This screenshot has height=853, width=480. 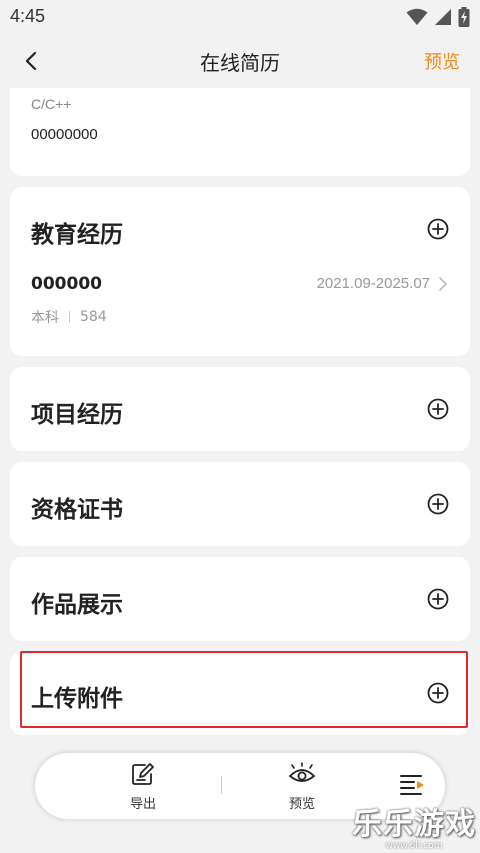 What do you see at coordinates (438, 504) in the screenshot?
I see `add-certificate-icon` at bounding box center [438, 504].